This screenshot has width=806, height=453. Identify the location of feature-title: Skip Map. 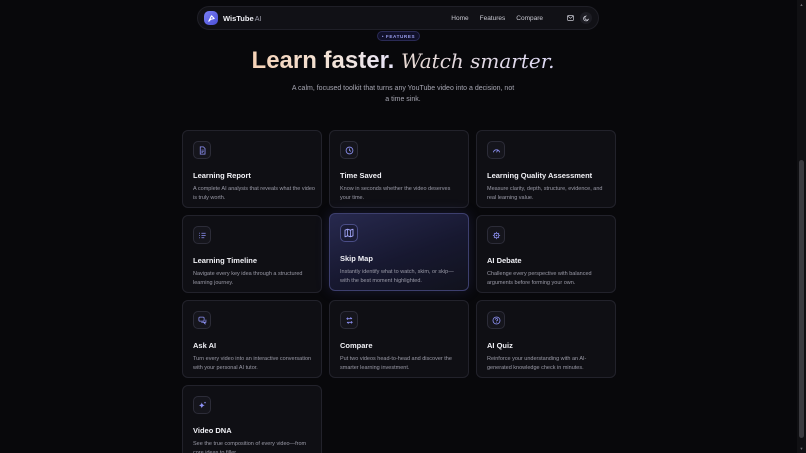
(356, 258).